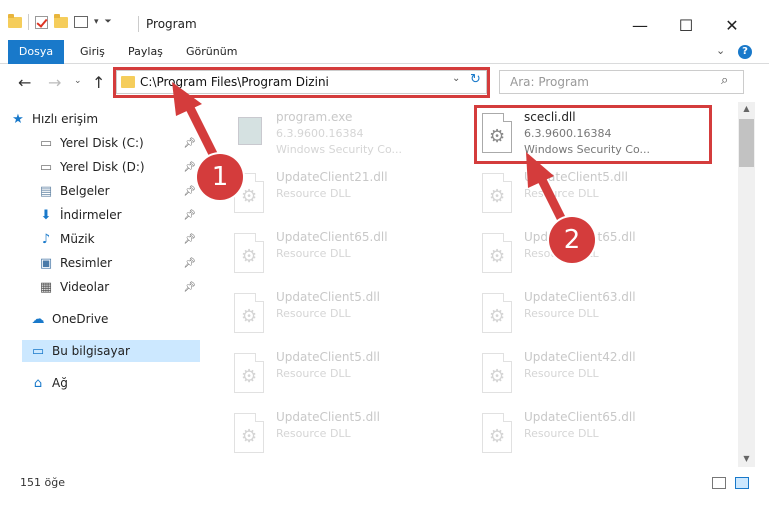 This screenshot has width=769, height=507. Describe the element at coordinates (686, 25) in the screenshot. I see `maximize-button: ☐` at that location.